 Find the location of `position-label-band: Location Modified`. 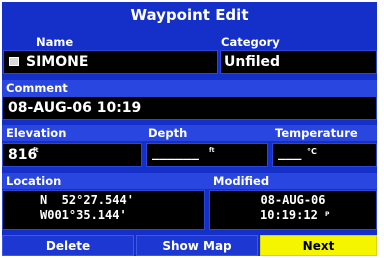

position-label-band: Location Modified is located at coordinates (189, 181).